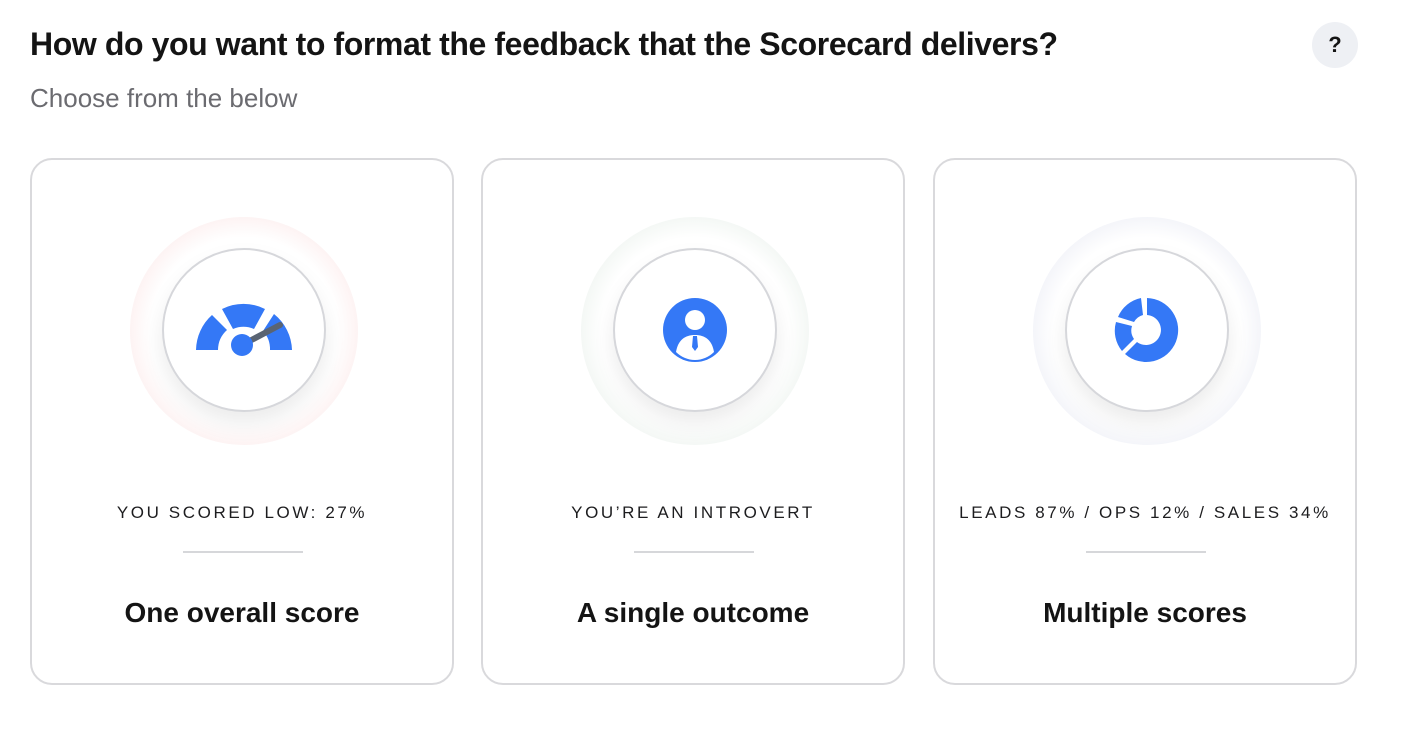 Image resolution: width=1408 pixels, height=738 pixels. What do you see at coordinates (164, 98) in the screenshot?
I see `page-subtitle: Choose from the below` at bounding box center [164, 98].